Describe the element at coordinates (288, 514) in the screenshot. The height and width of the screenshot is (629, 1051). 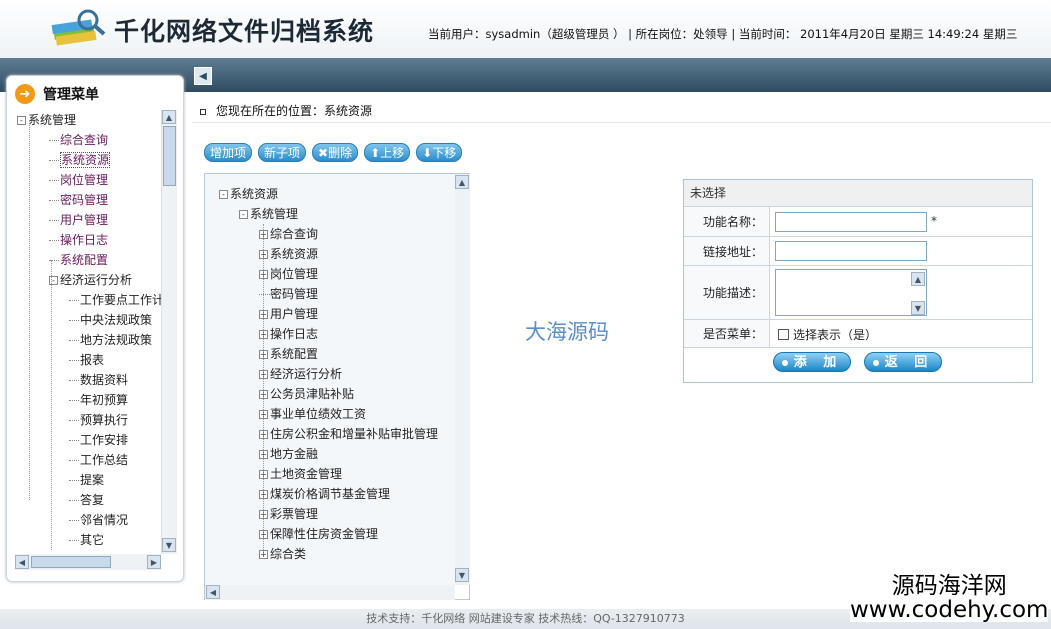
I see `tree-node: + 彩票管理` at that location.